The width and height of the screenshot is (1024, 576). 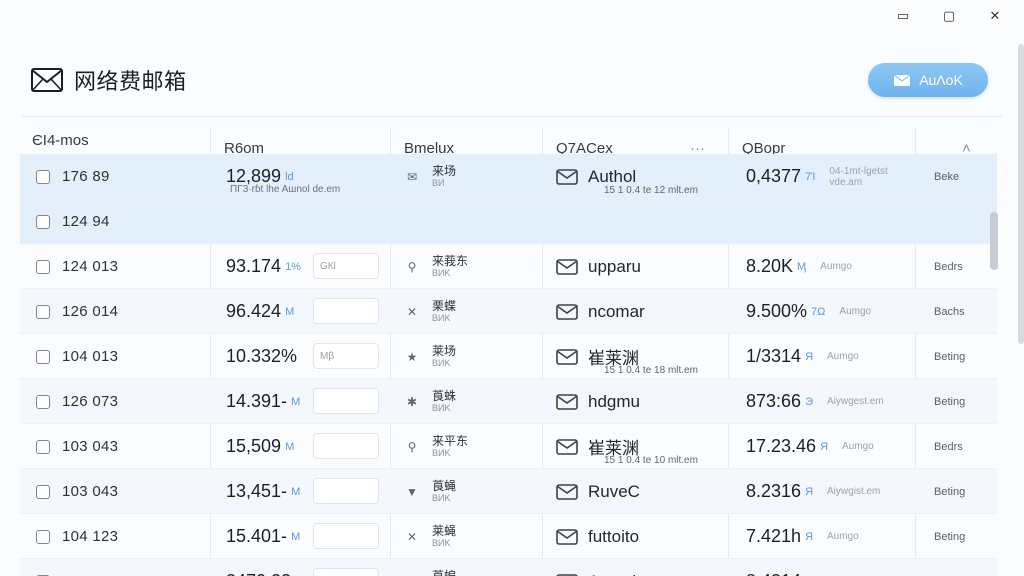 What do you see at coordinates (257, 536) in the screenshot?
I see `row-value: 15.401-` at bounding box center [257, 536].